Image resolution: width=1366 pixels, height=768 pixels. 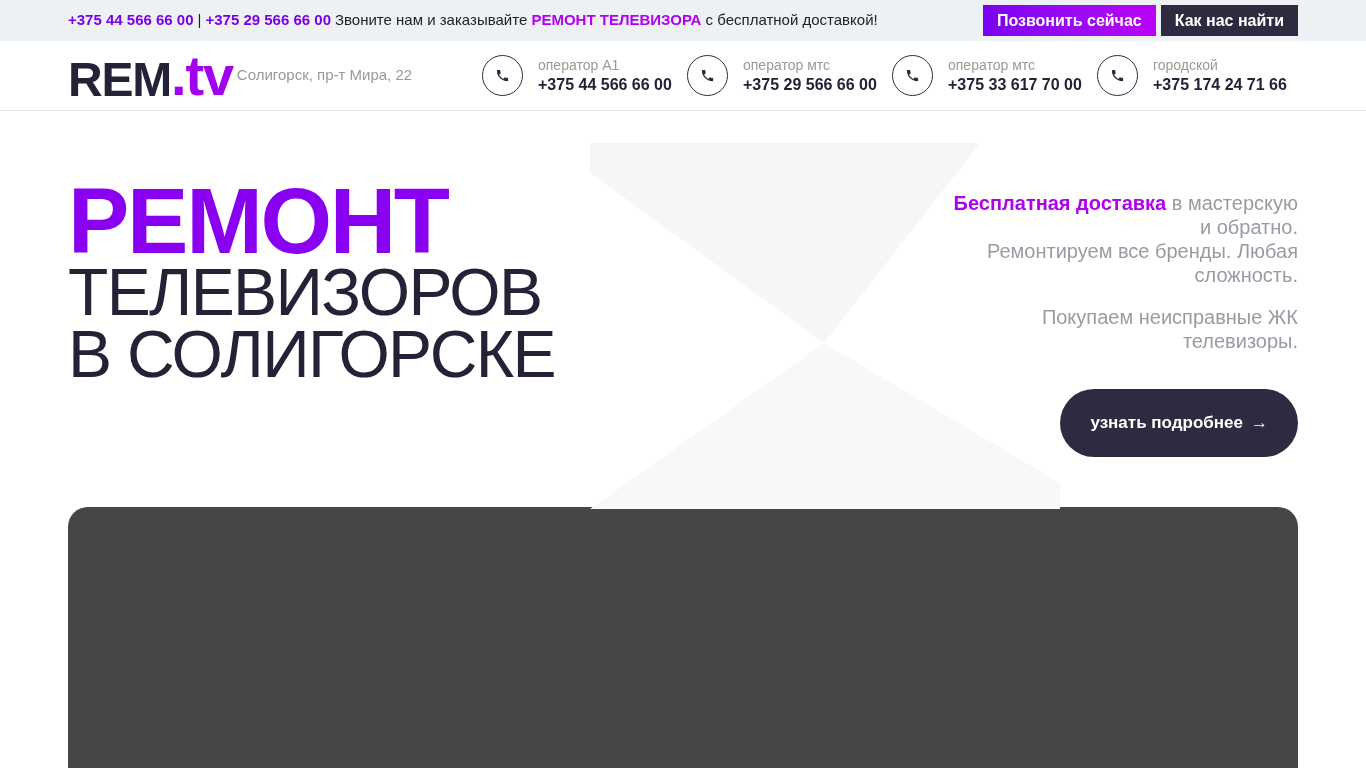 I want to click on hero-text: Бесплатная доставка в мастерскую и обратно., so click(x=1125, y=215).